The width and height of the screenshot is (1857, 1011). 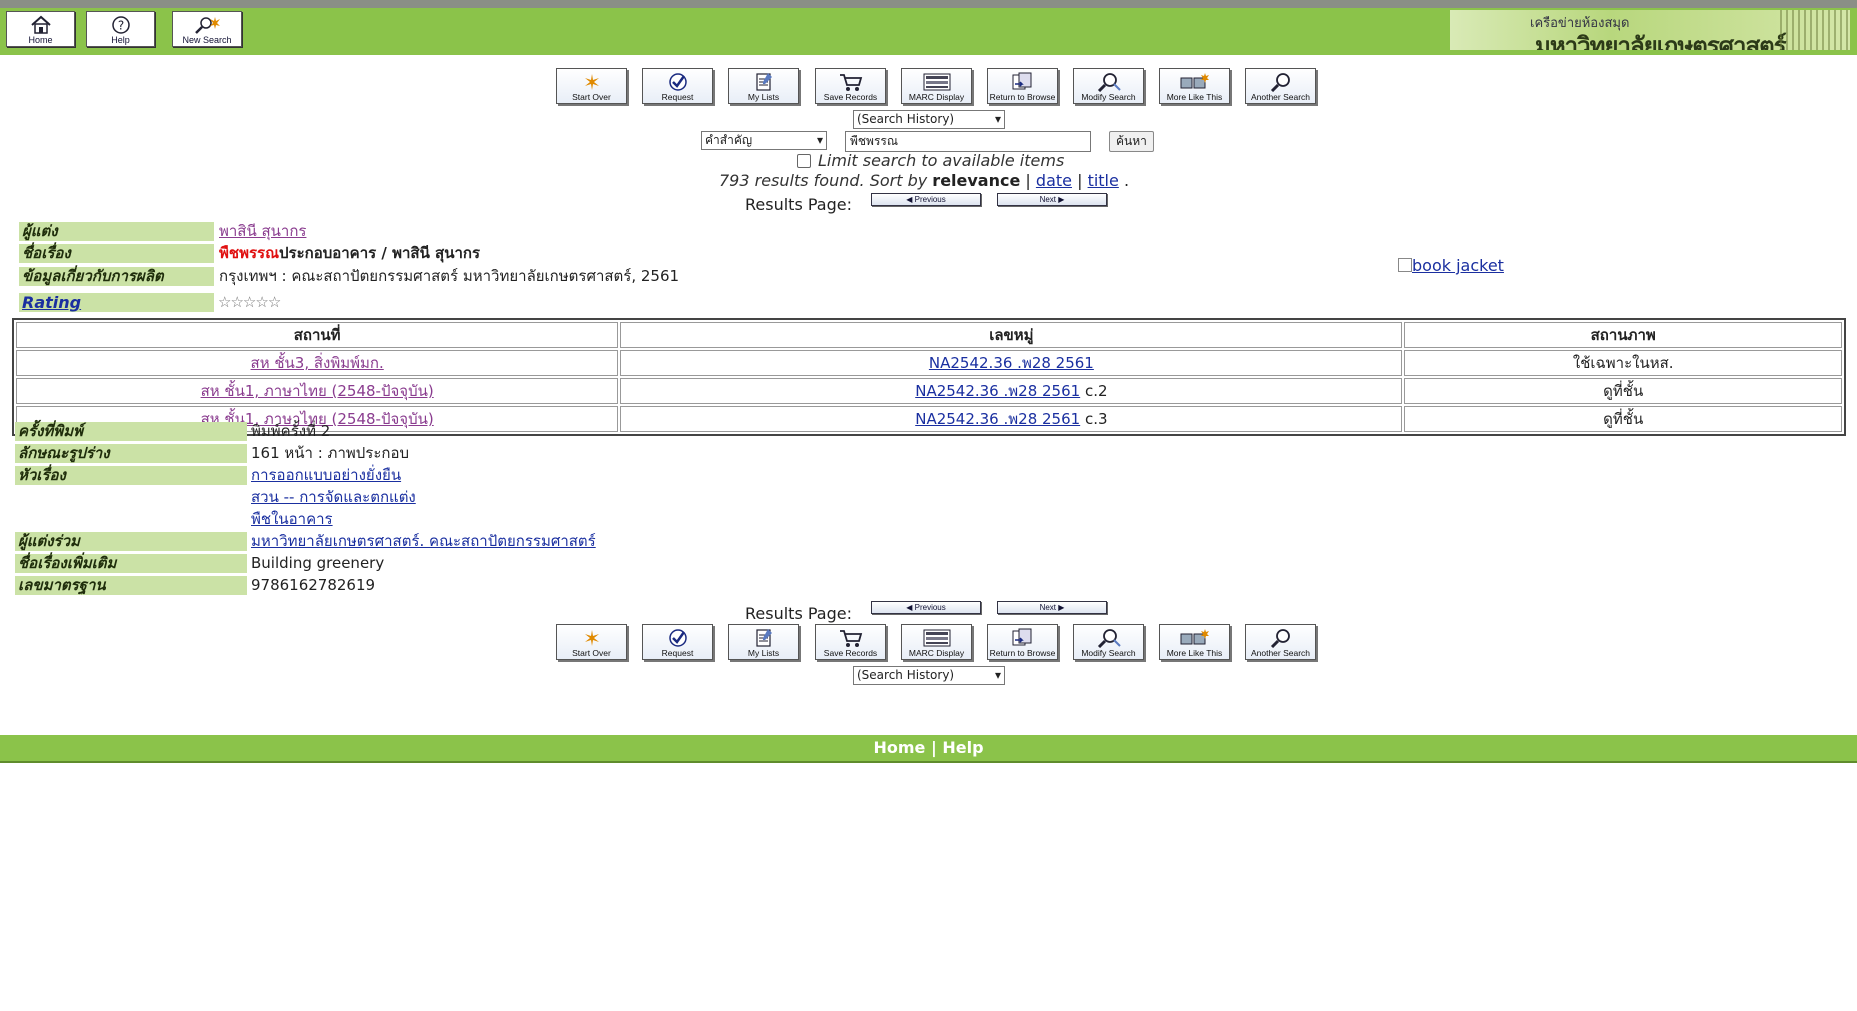 What do you see at coordinates (40, 29) in the screenshot?
I see `home-nav-button: Home` at bounding box center [40, 29].